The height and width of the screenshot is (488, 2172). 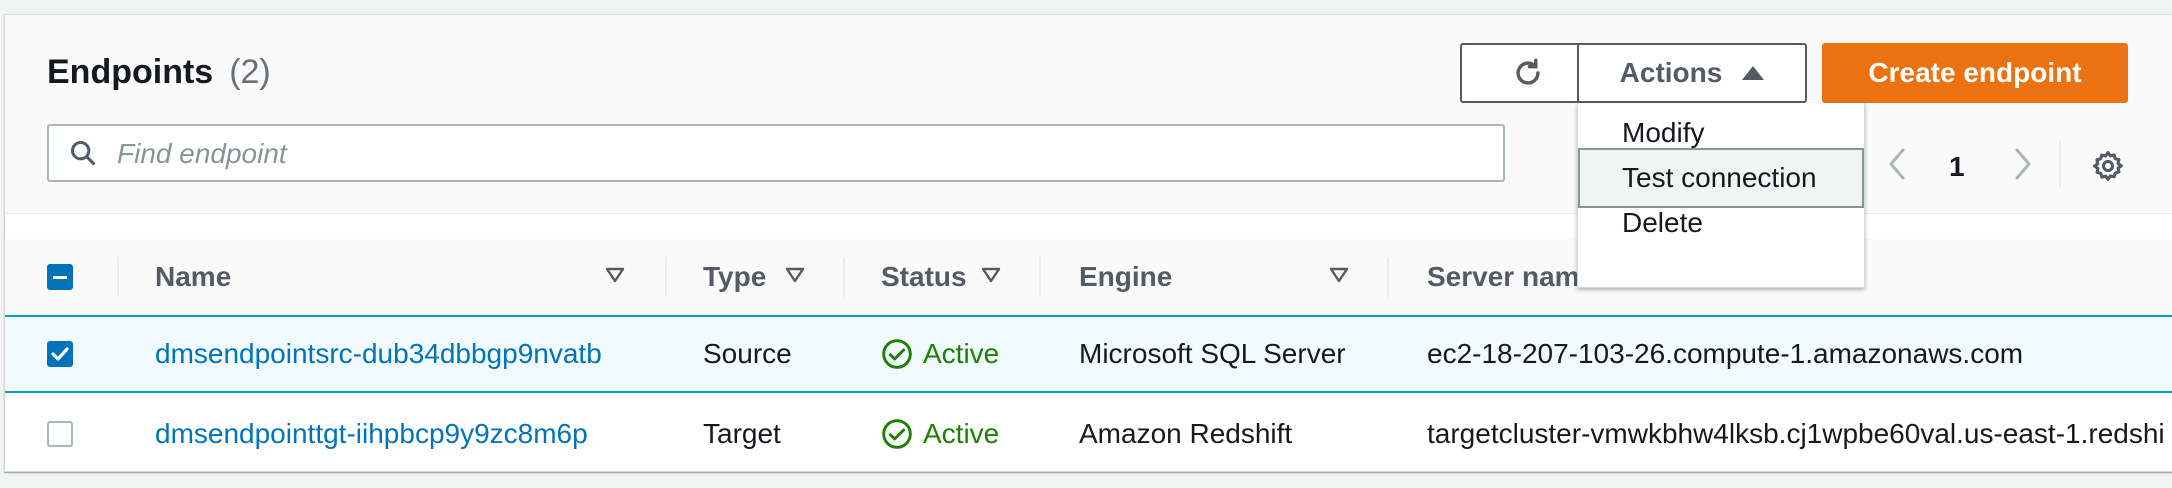 What do you see at coordinates (1239, 277) in the screenshot?
I see `column-header-engine: Engine` at bounding box center [1239, 277].